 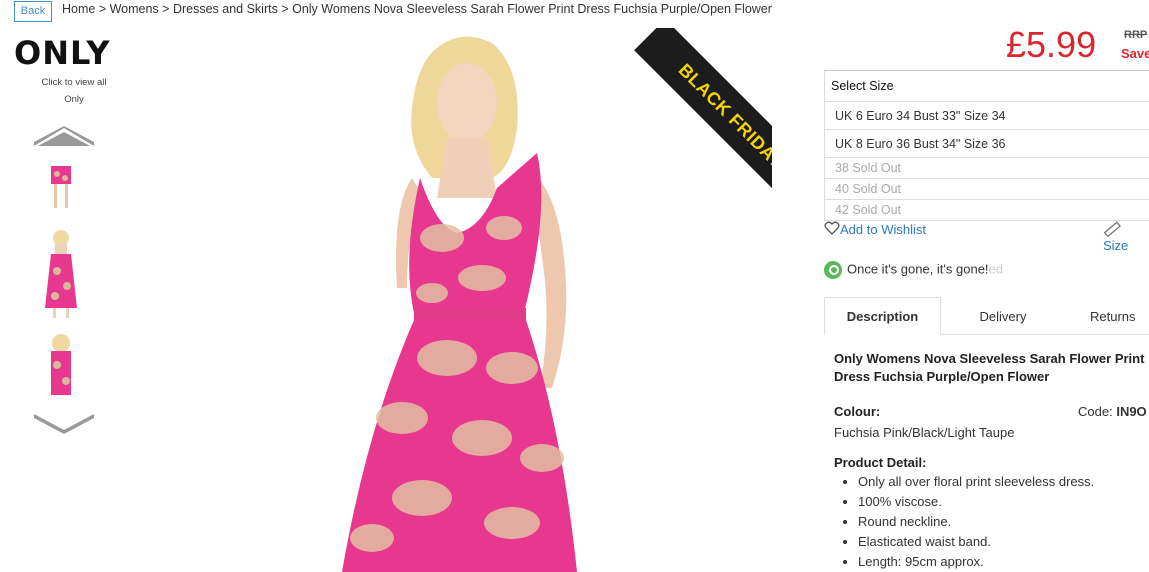 I want to click on size-option: UK 8 Euro 36 Bust 34" Size 36, so click(x=987, y=144).